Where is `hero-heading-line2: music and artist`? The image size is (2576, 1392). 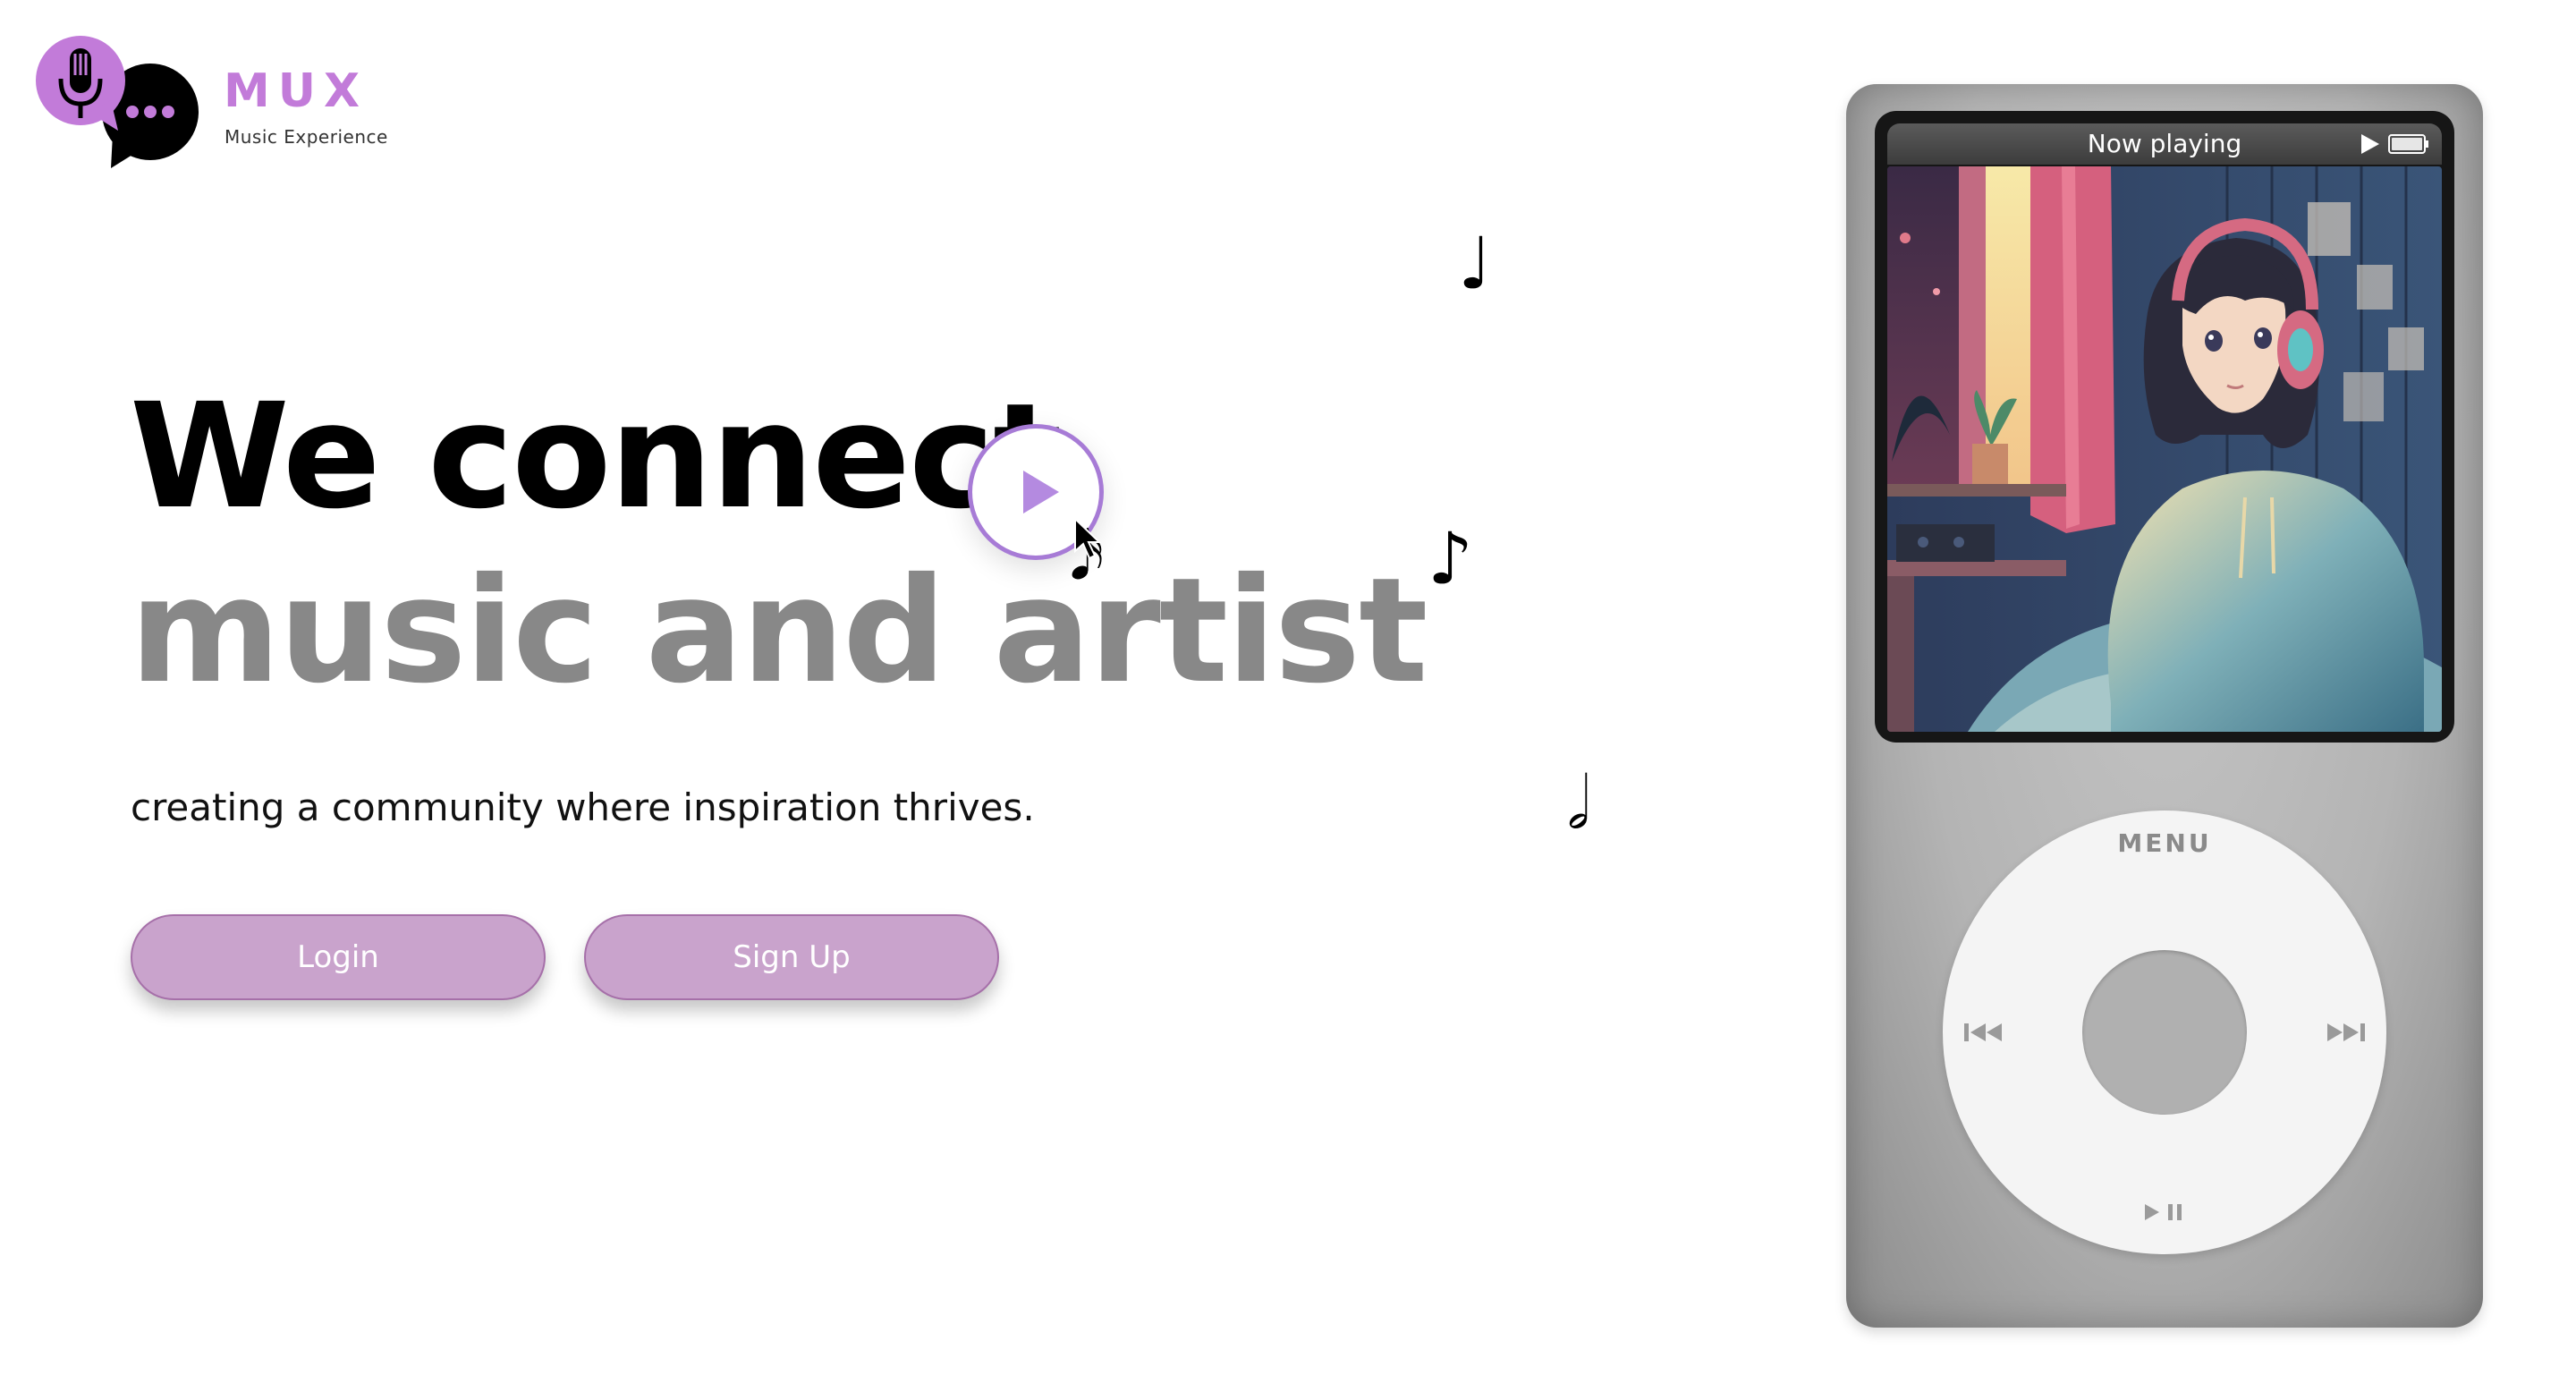 hero-heading-line2: music and artist is located at coordinates (779, 631).